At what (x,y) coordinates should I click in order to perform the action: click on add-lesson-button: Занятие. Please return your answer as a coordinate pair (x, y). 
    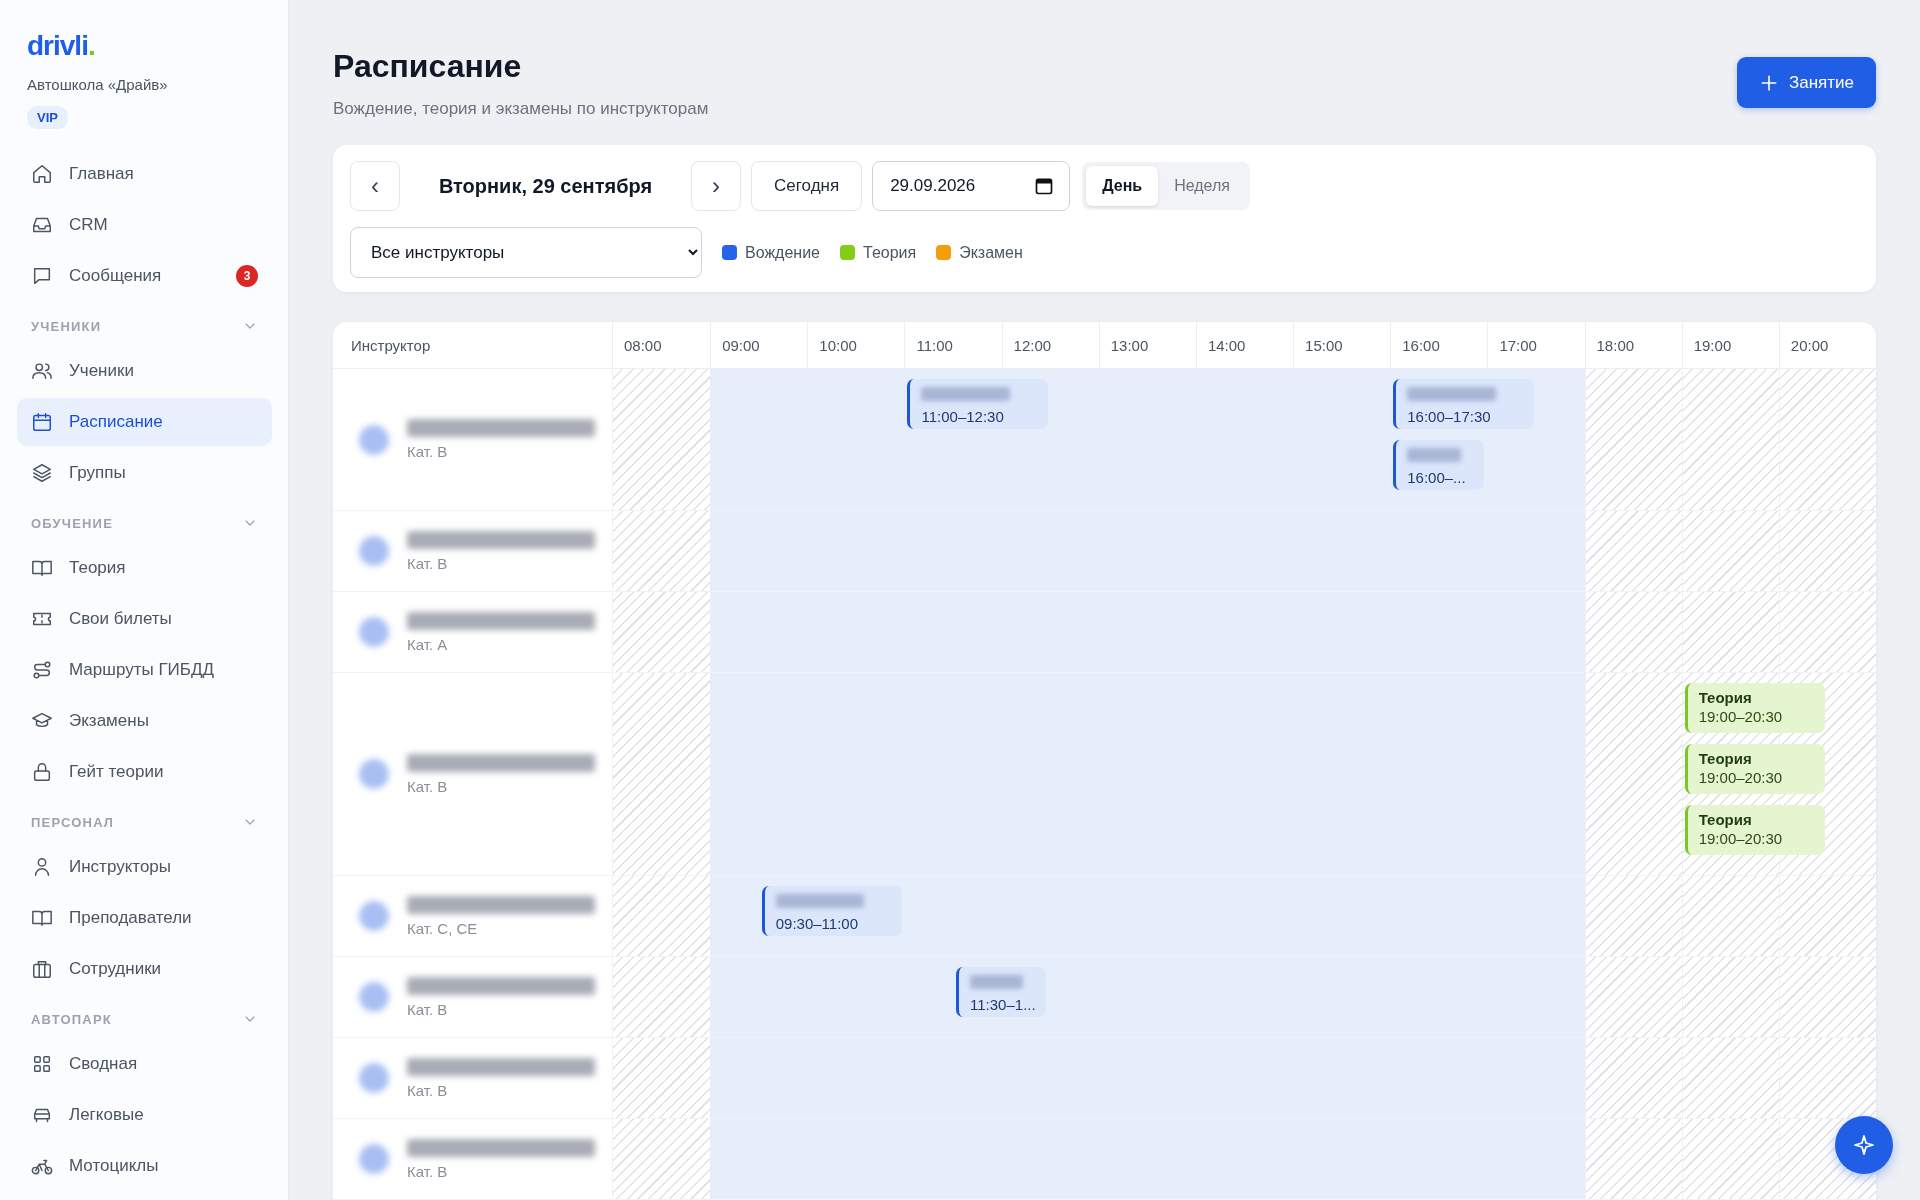
    Looking at the image, I should click on (1806, 82).